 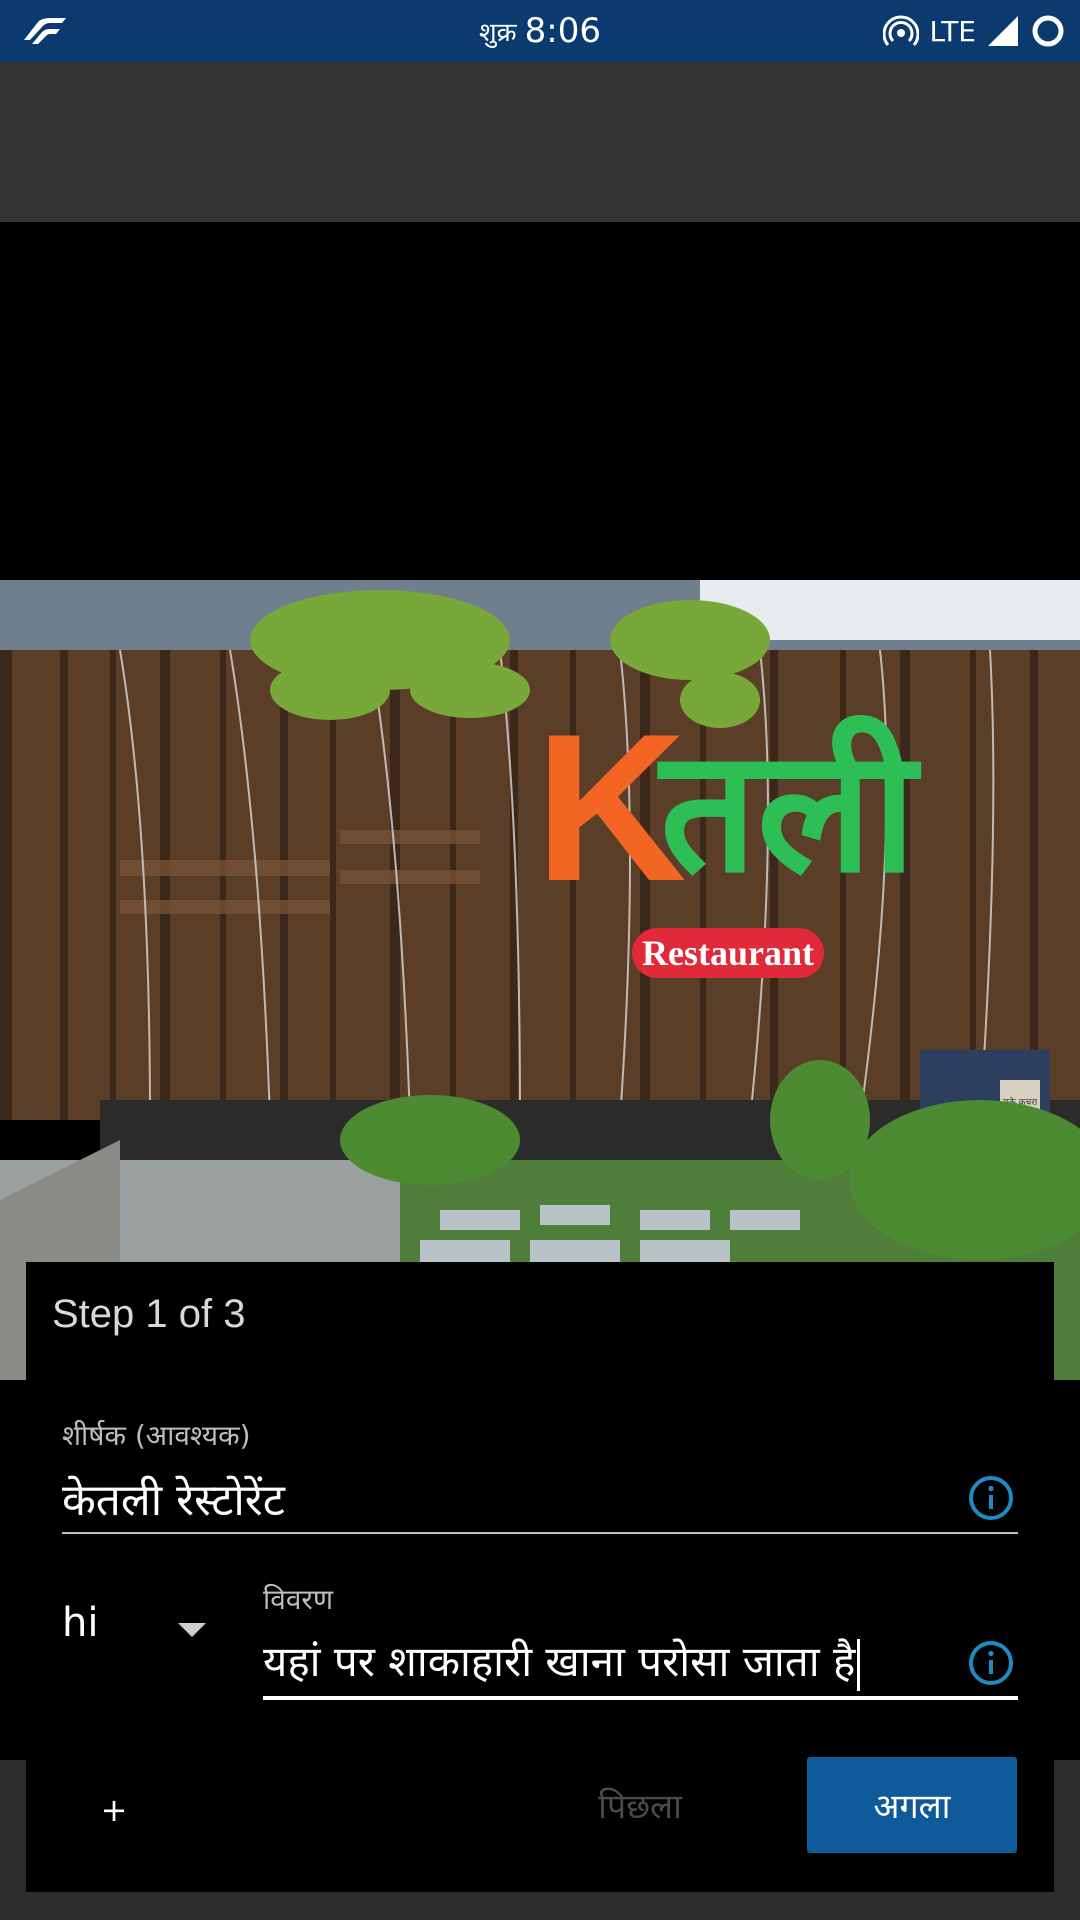 What do you see at coordinates (640, 1698) in the screenshot?
I see `description-input-underline` at bounding box center [640, 1698].